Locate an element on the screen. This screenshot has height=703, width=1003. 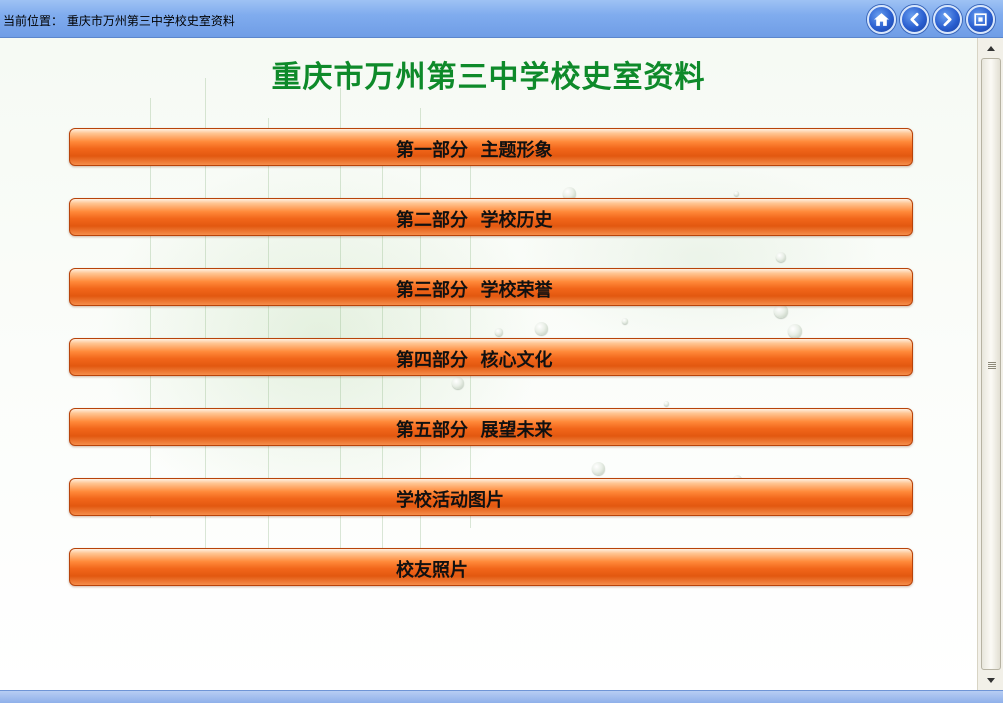
back-button is located at coordinates (914, 19).